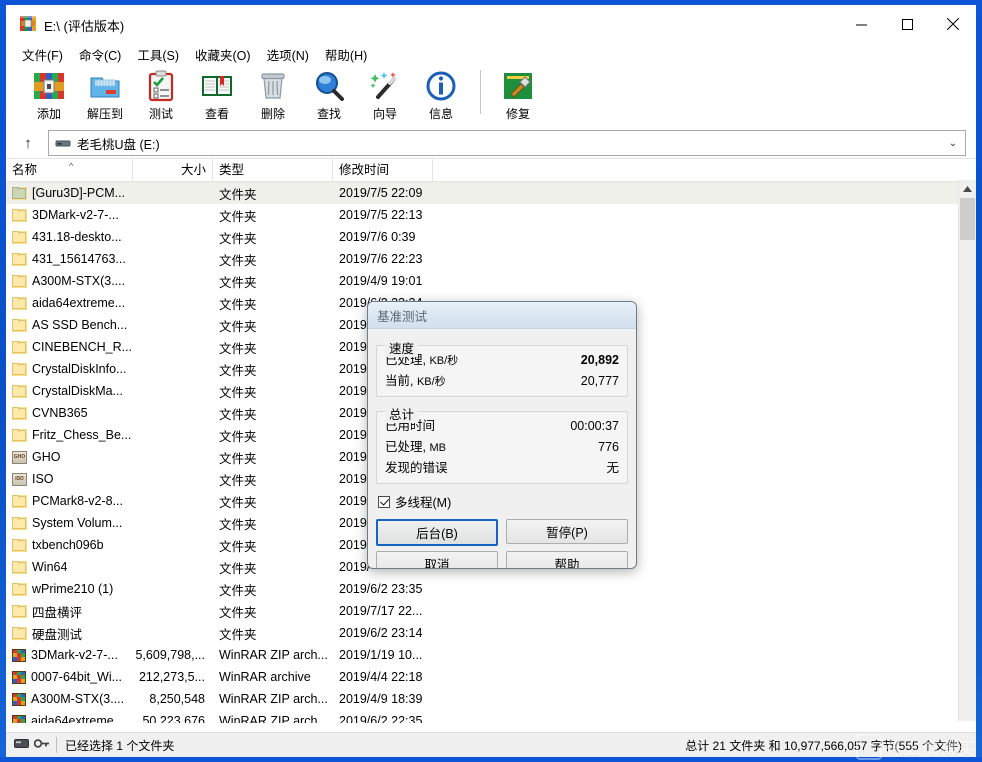  I want to click on menu-commands: 命令(C), so click(100, 54).